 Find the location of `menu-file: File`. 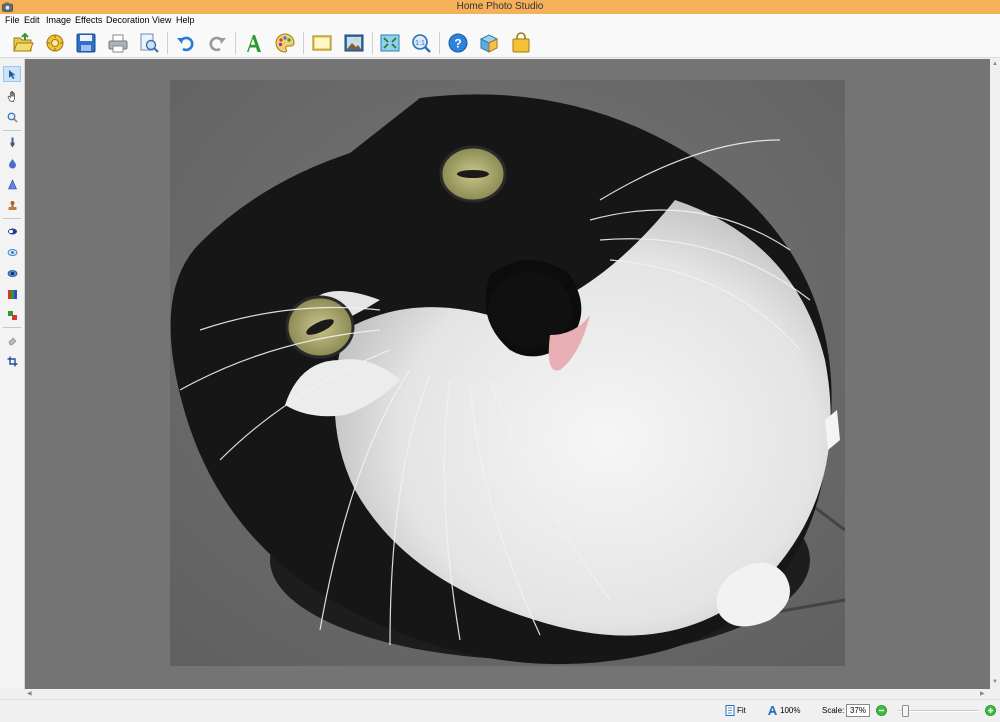

menu-file: File is located at coordinates (12, 20).